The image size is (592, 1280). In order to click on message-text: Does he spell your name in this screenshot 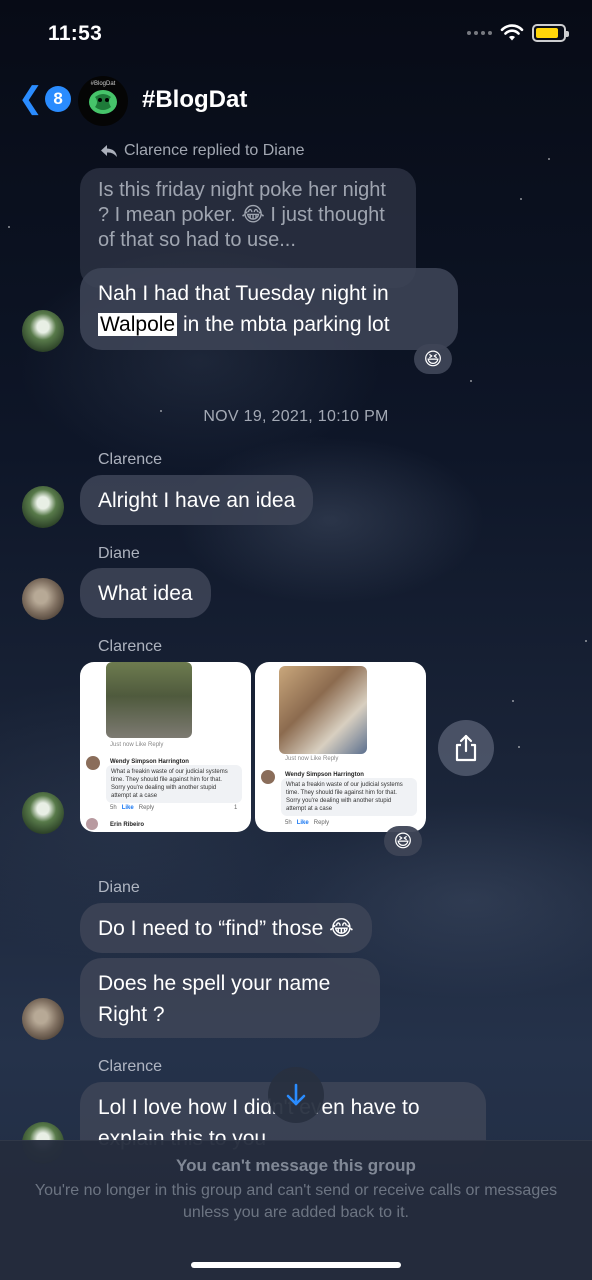, I will do `click(214, 983)`.